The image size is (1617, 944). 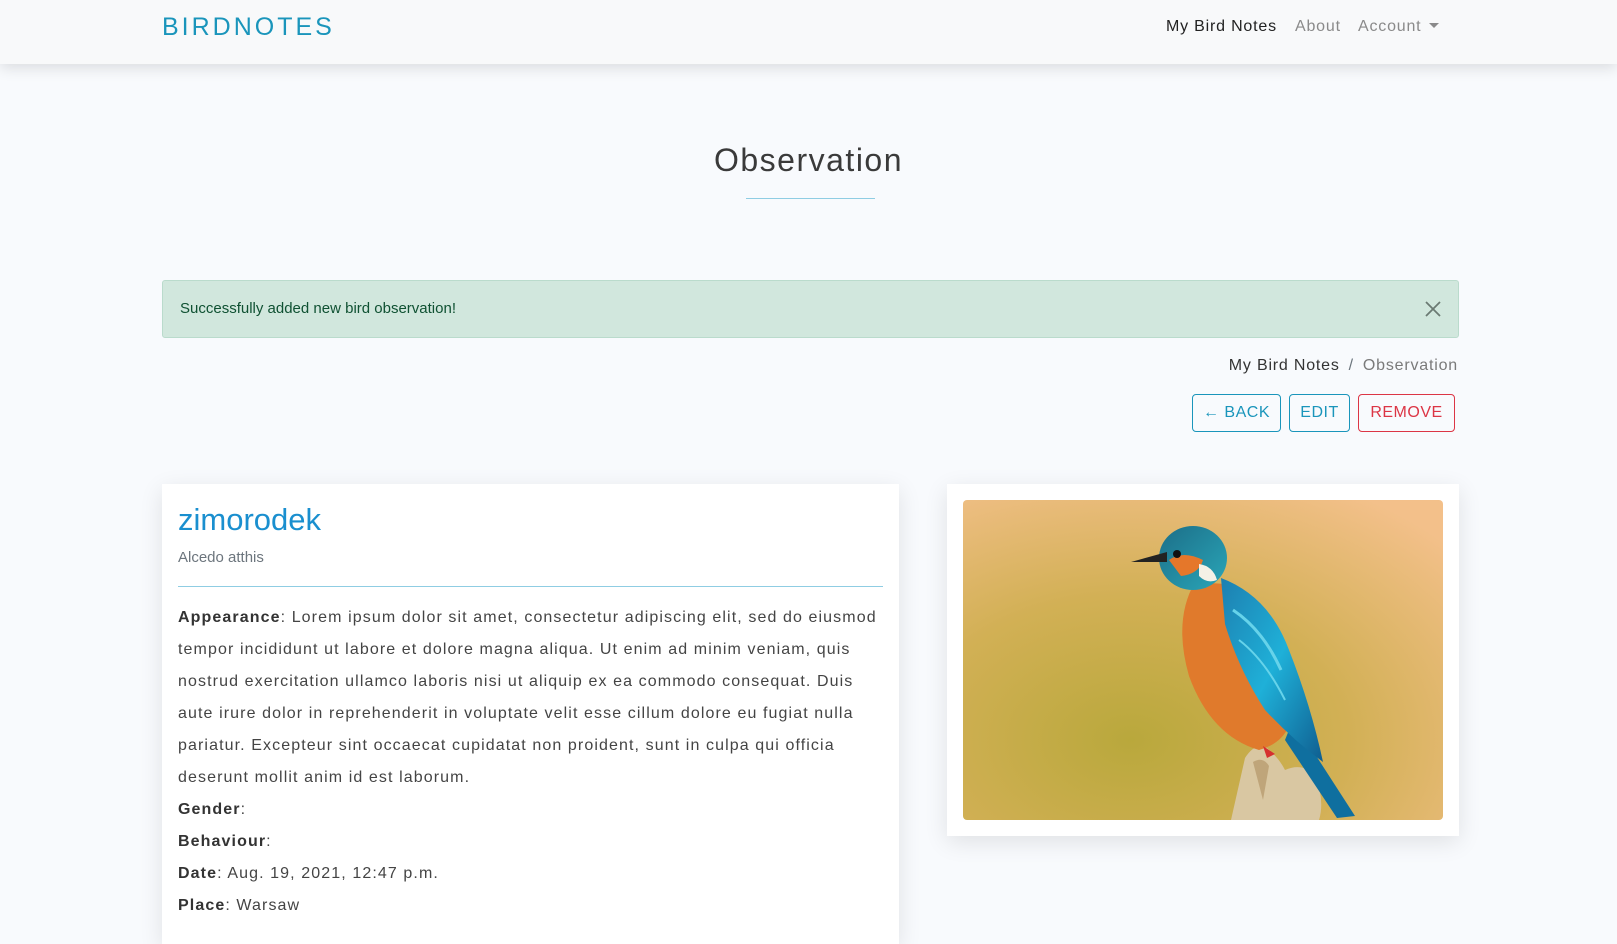 I want to click on kingfisher-photo, so click(x=1203, y=660).